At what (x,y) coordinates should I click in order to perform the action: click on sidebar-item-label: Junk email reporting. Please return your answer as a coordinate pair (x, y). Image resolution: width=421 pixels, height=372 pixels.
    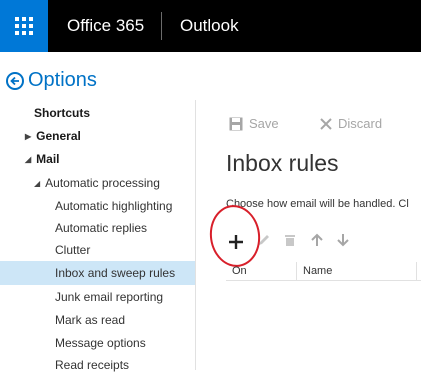
    Looking at the image, I should click on (109, 297).